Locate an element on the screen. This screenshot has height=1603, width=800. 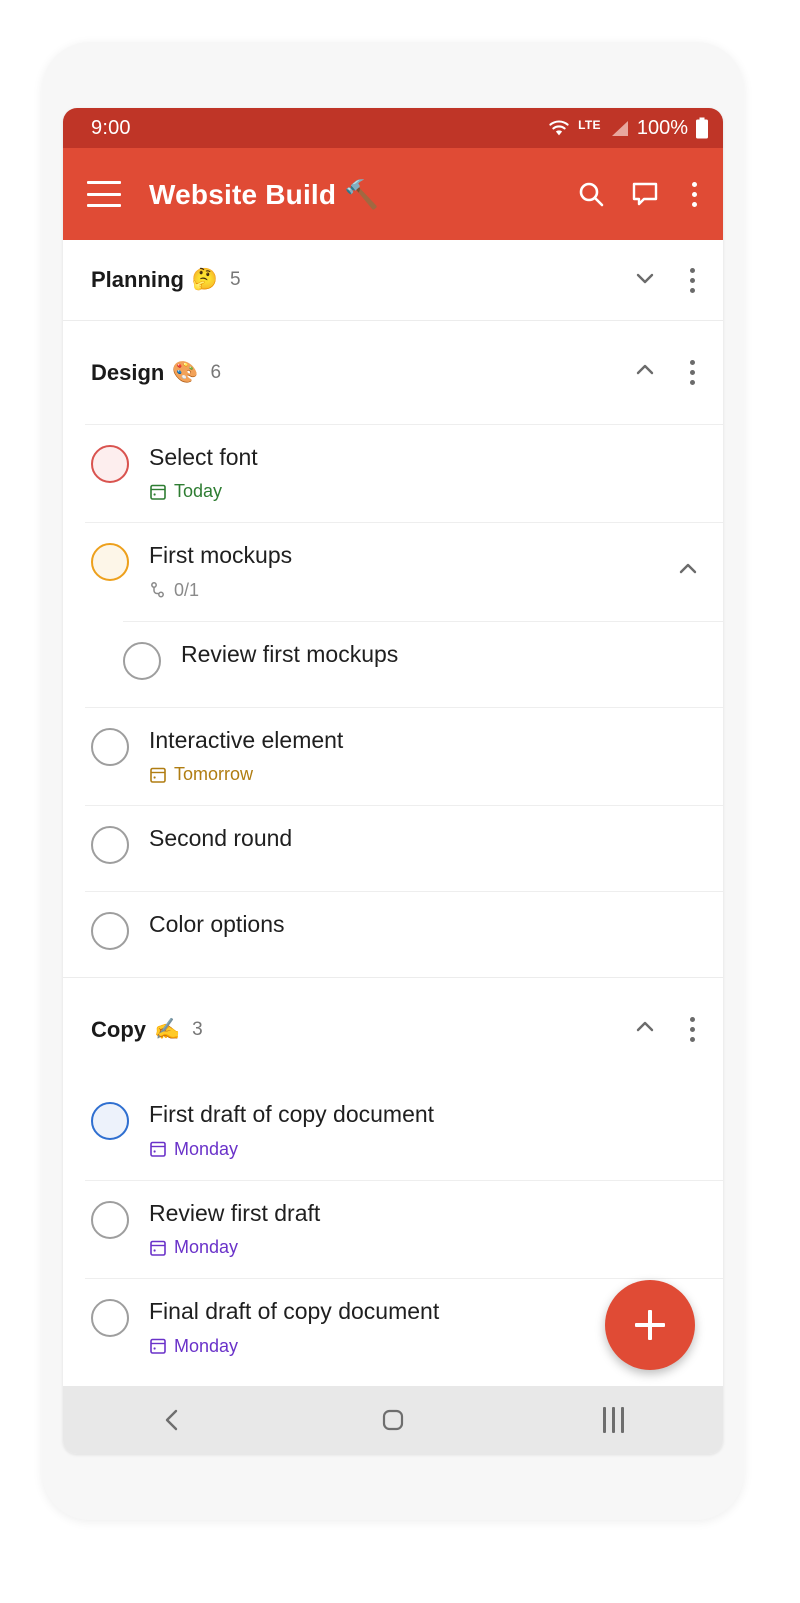
task-title: Review first mockups is located at coordinates (290, 653).